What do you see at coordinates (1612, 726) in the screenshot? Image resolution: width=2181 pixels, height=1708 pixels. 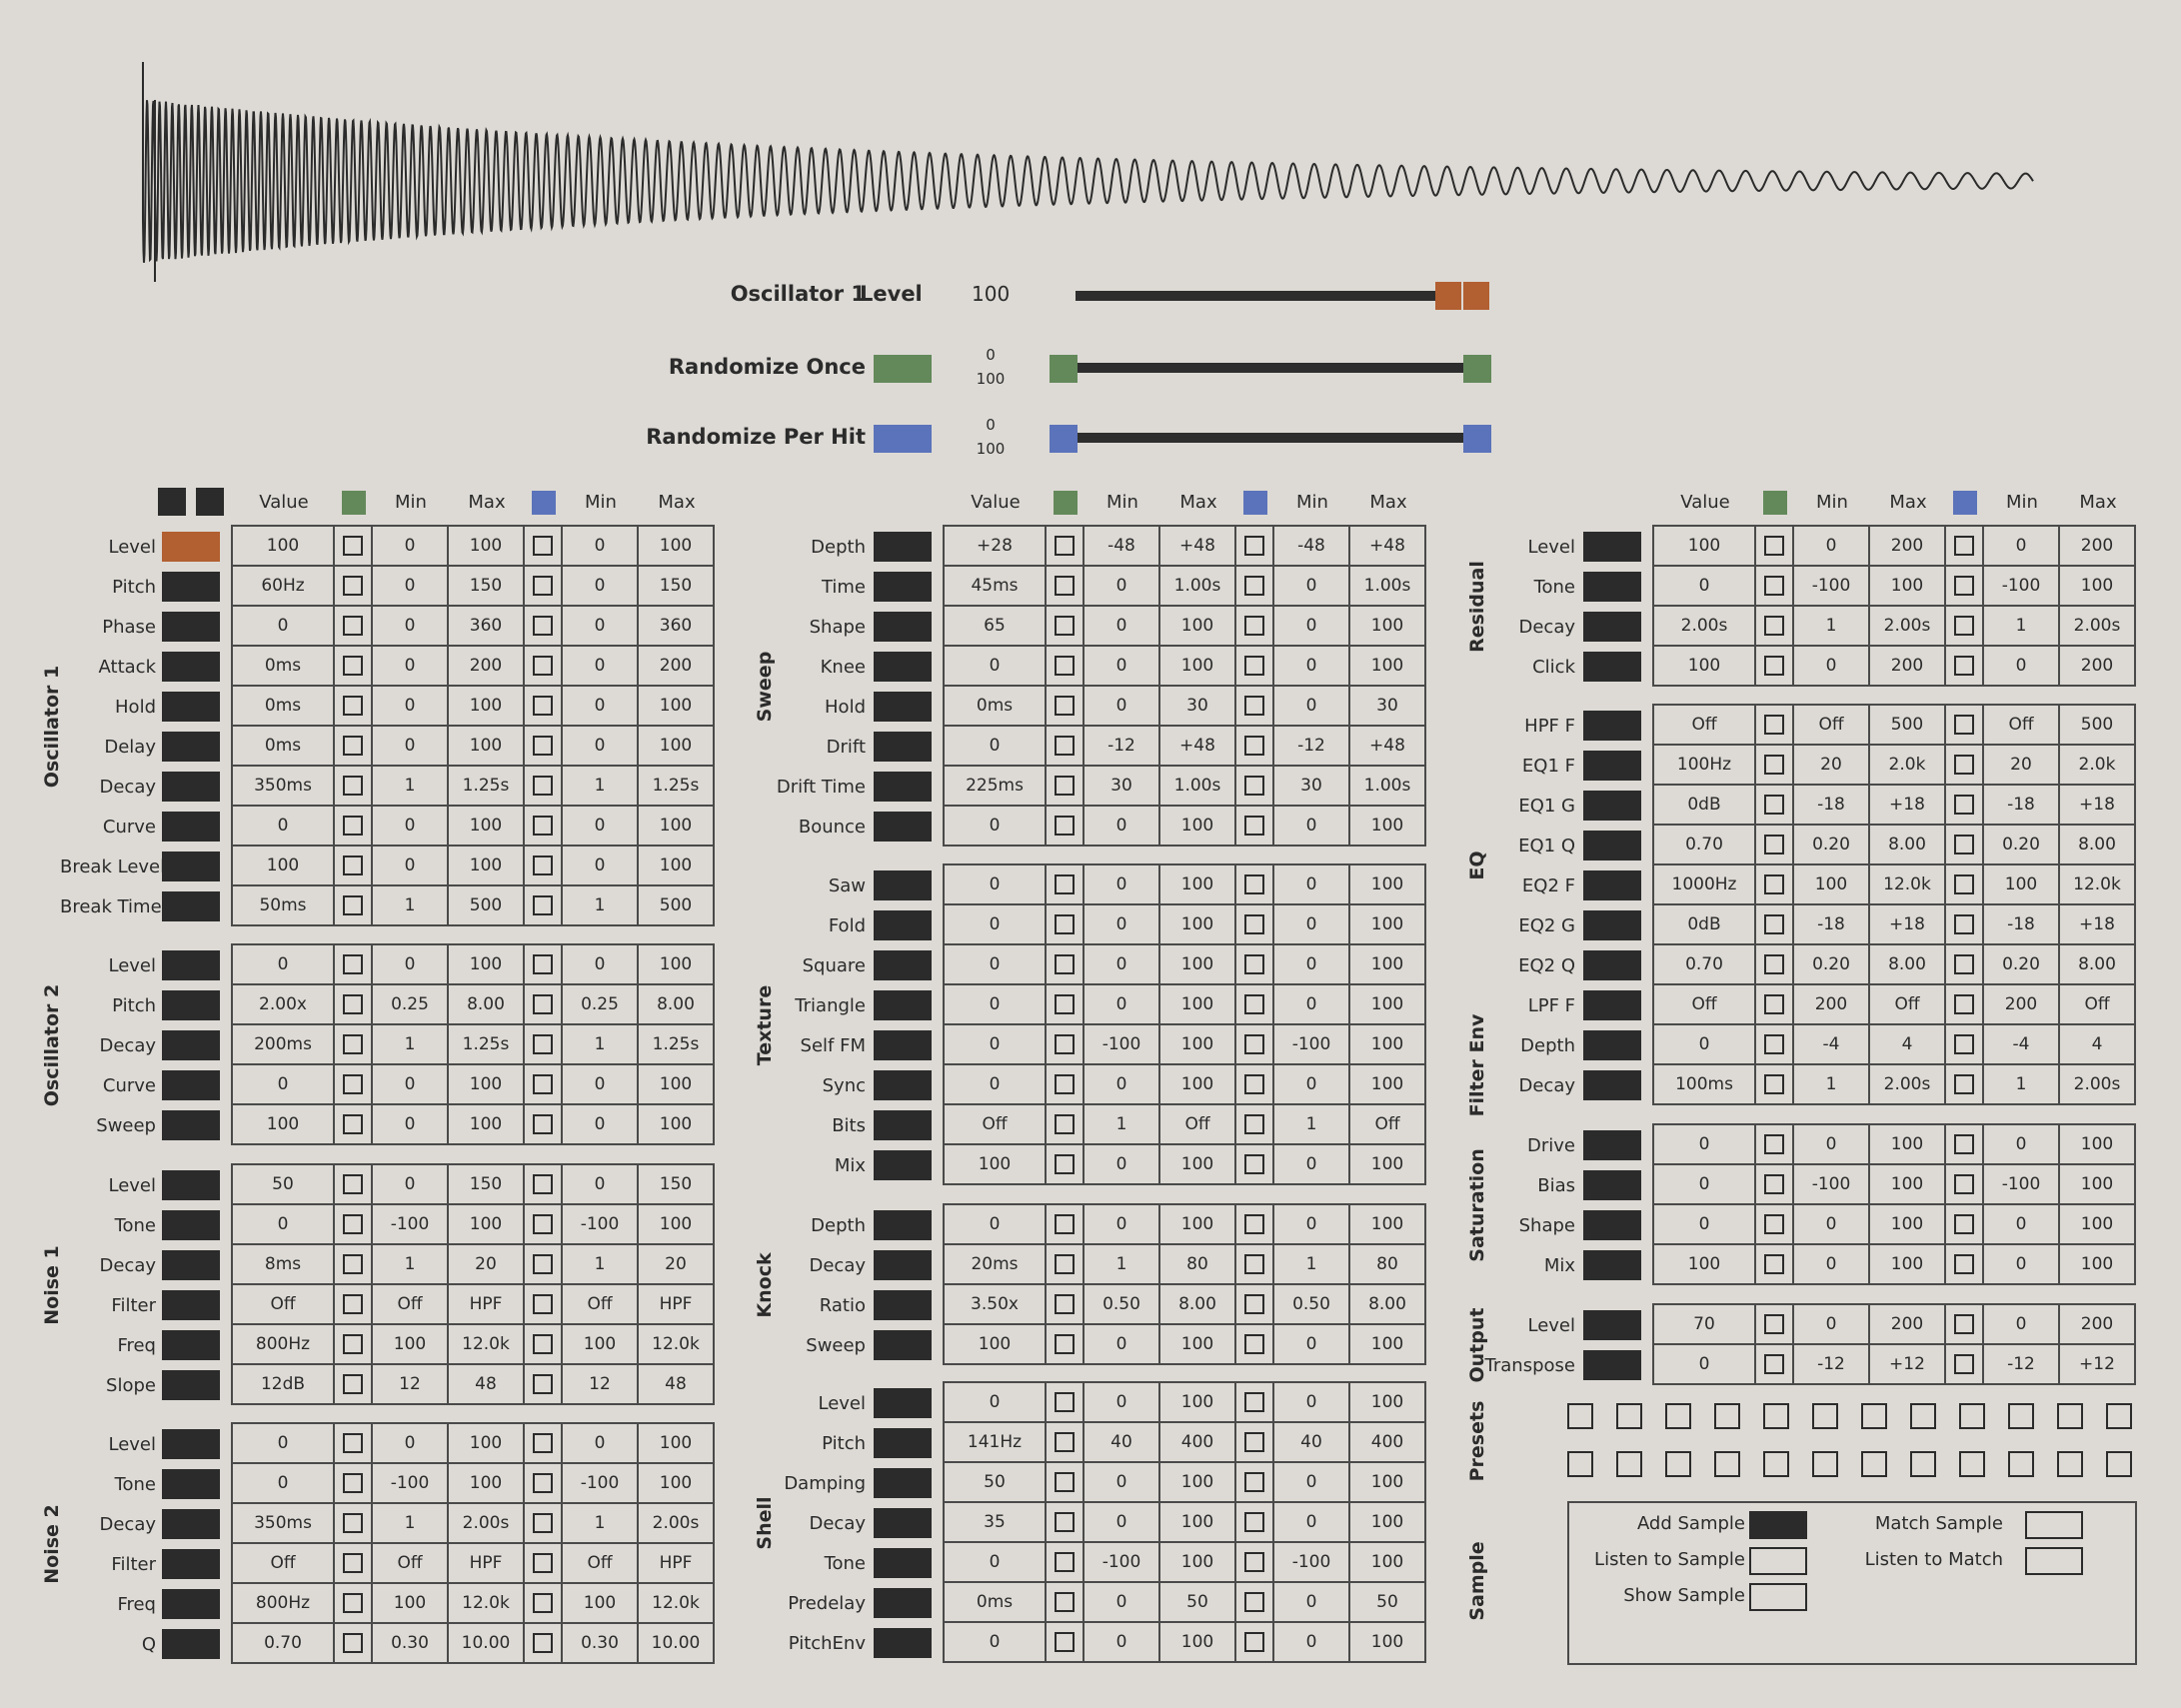 I see `param-select-hpf-f` at bounding box center [1612, 726].